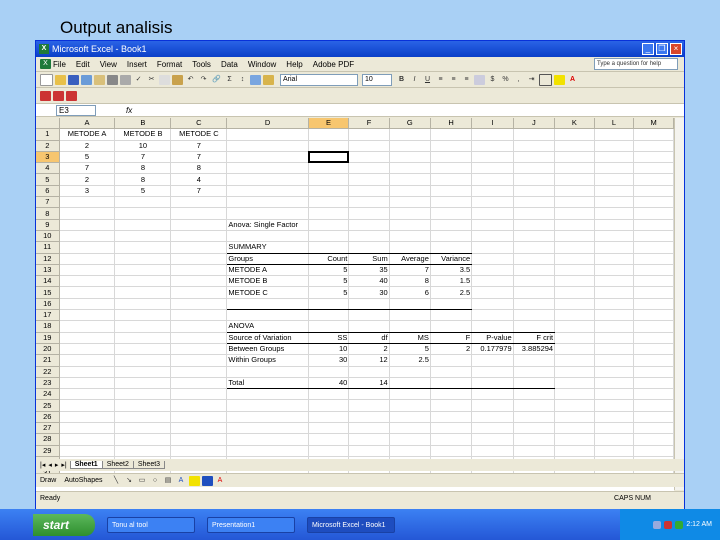 The height and width of the screenshot is (540, 720). I want to click on rectangle-icon: ▭, so click(142, 481).